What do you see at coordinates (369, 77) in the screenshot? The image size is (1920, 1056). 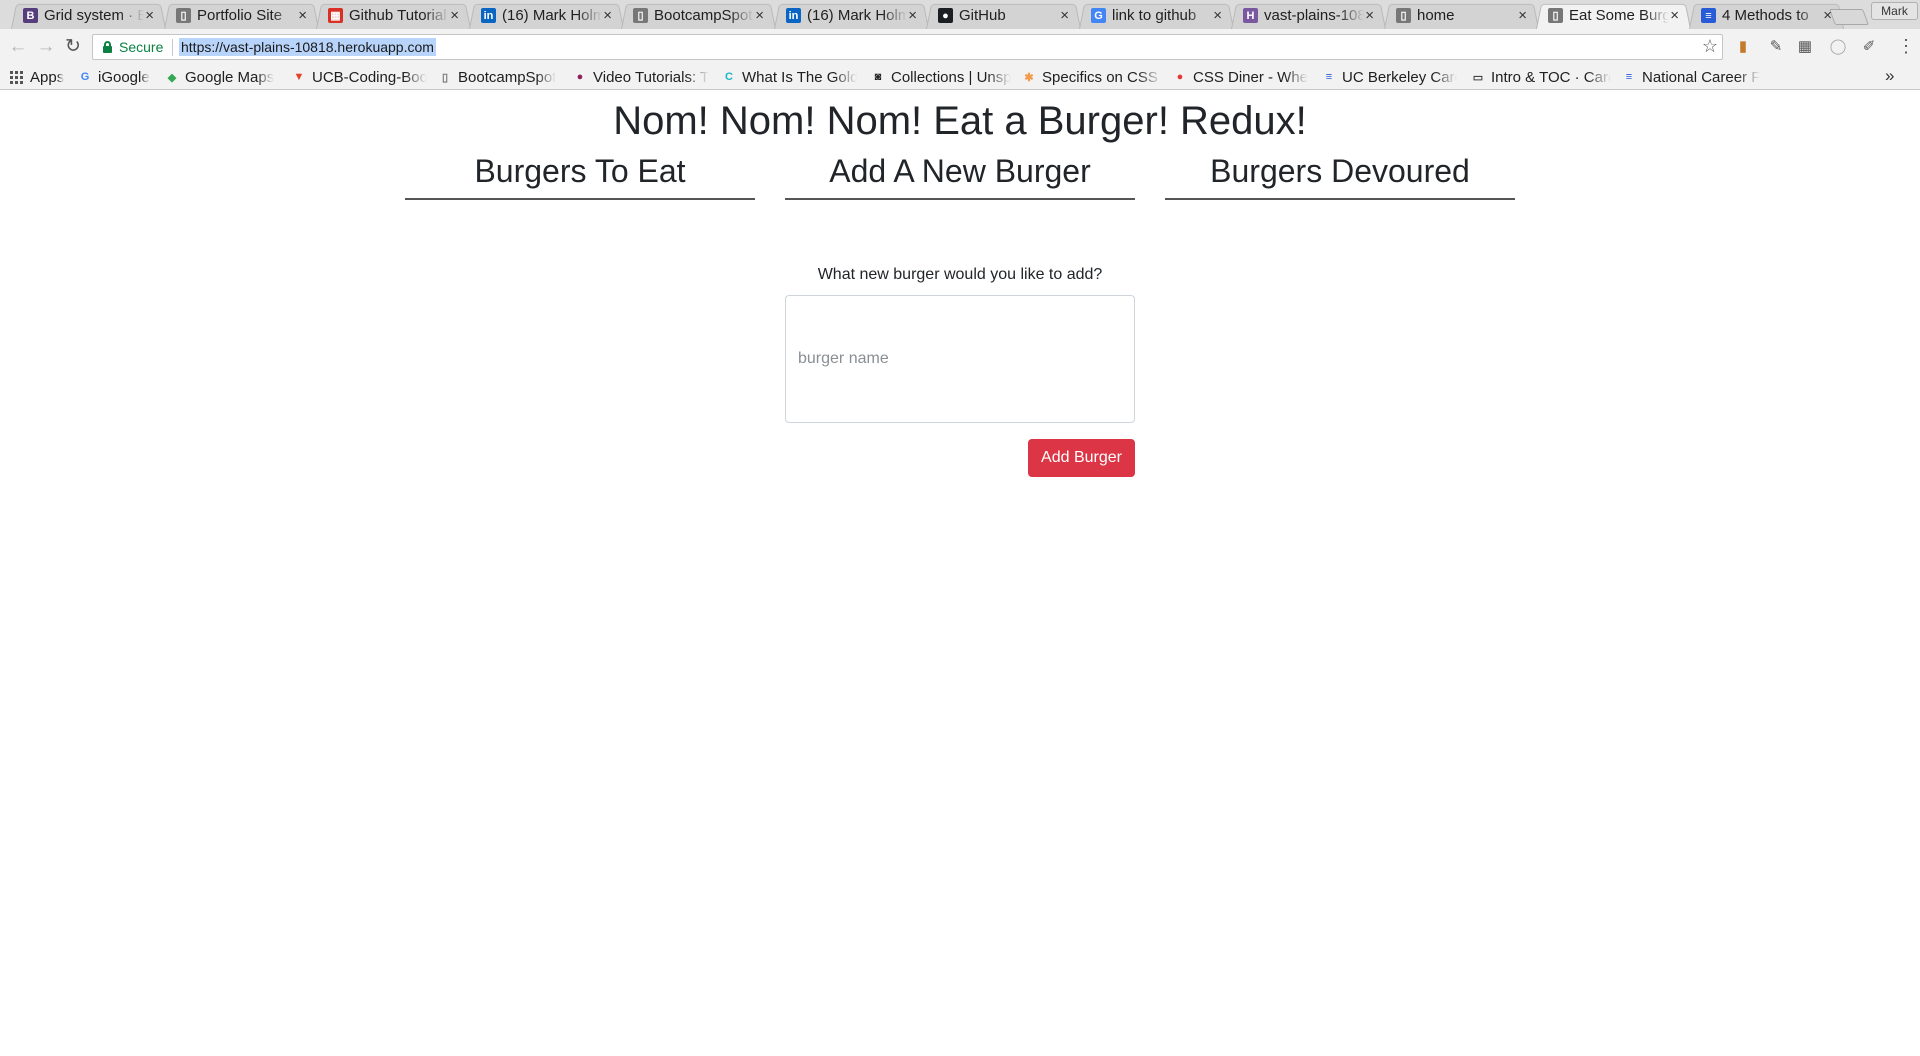 I see `bookmark-label: UCB-Coding-Boot` at bounding box center [369, 77].